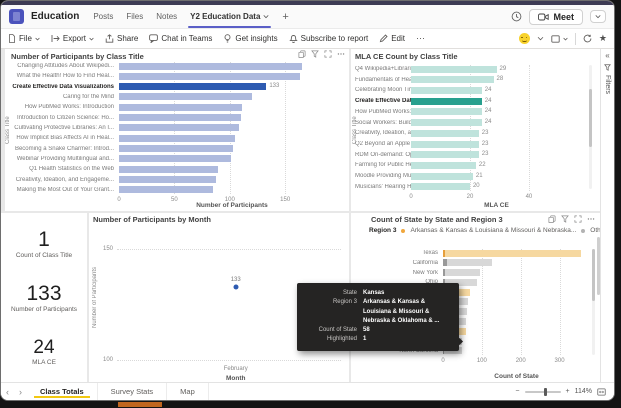  I want to click on tooltip-row: Highlighted 1, so click(378, 339).